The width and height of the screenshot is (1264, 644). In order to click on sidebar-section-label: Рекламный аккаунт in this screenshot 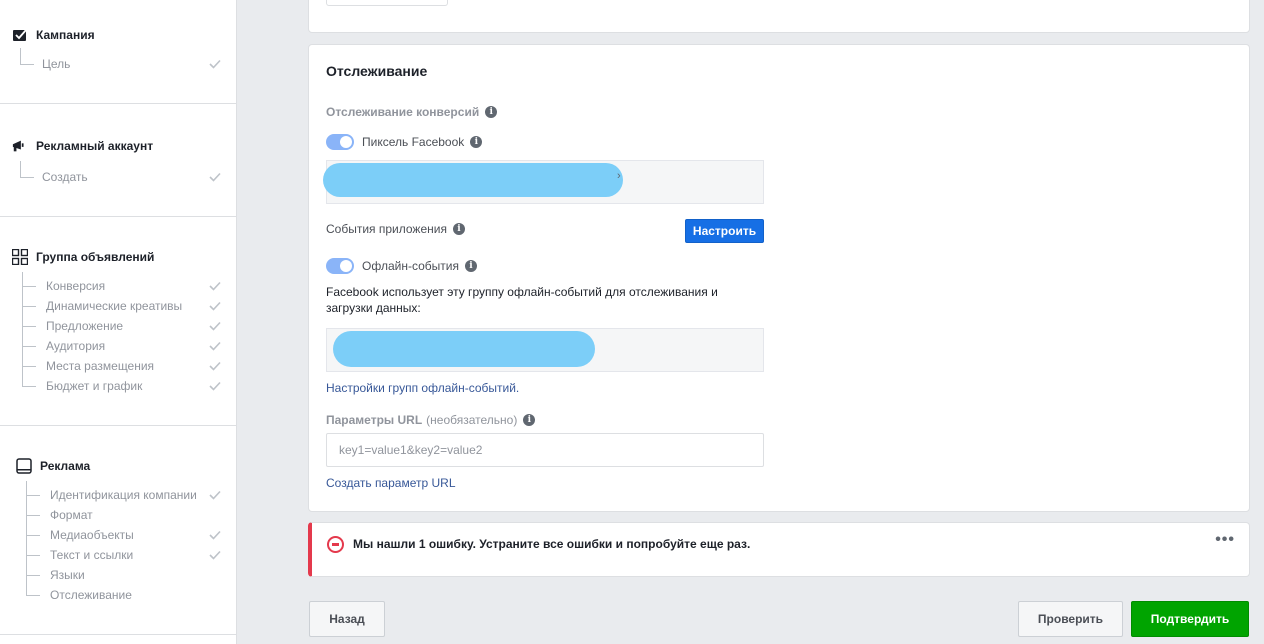, I will do `click(95, 146)`.